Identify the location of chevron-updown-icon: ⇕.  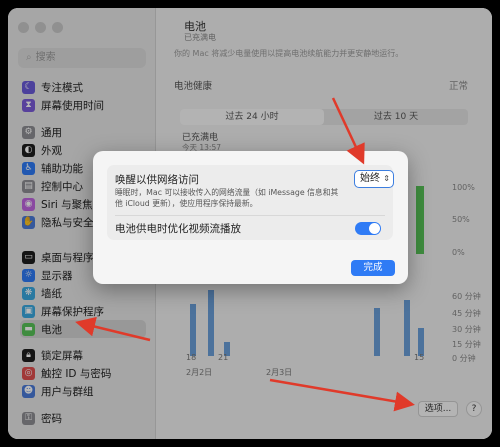
(386, 178).